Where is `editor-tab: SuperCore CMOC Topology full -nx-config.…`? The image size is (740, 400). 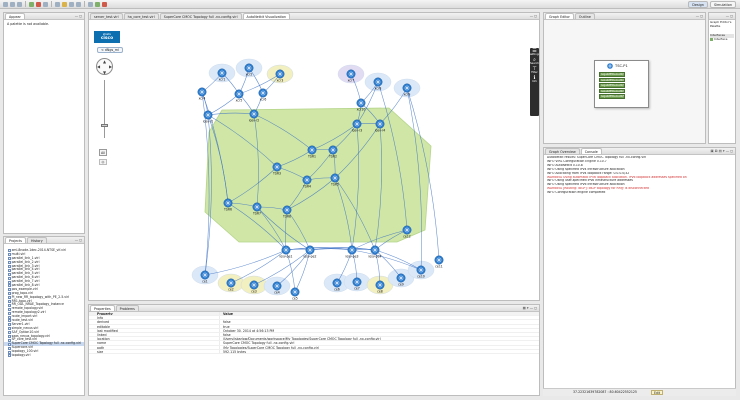 editor-tab: SuperCore CMOC Topology full -nx-config.… is located at coordinates (200, 16).